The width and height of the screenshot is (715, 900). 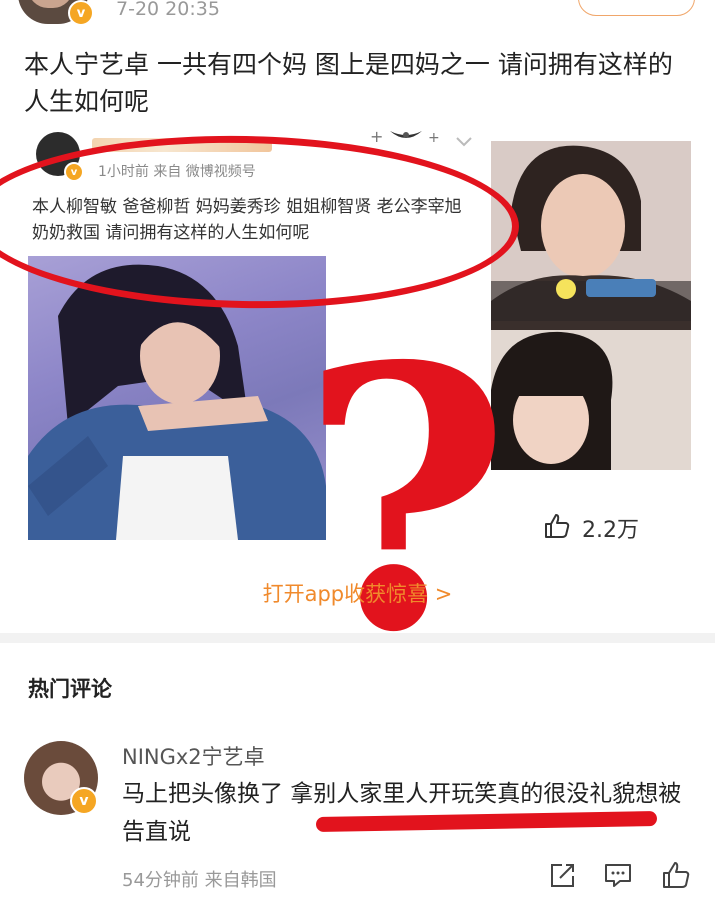 What do you see at coordinates (676, 875) in the screenshot?
I see `like-icon` at bounding box center [676, 875].